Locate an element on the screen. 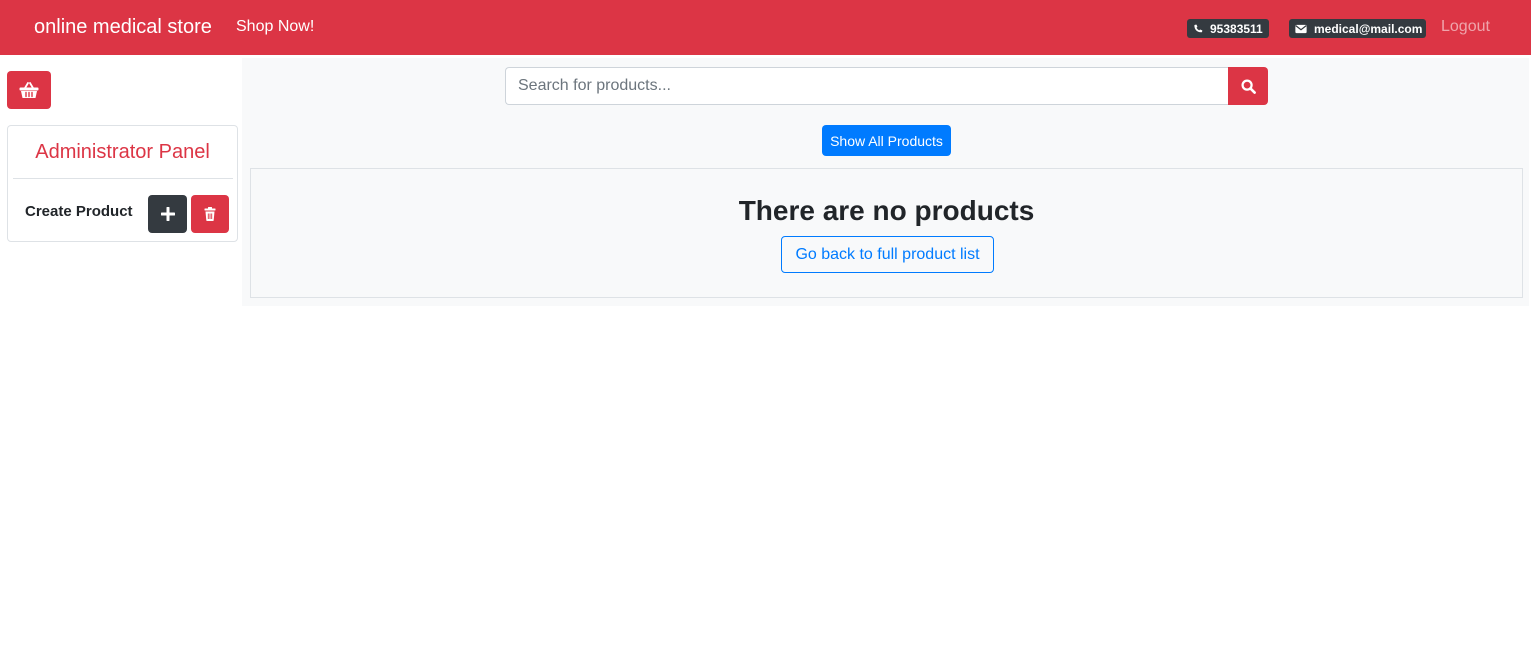 The height and width of the screenshot is (647, 1531). phone-badge: 95383511 is located at coordinates (1228, 28).